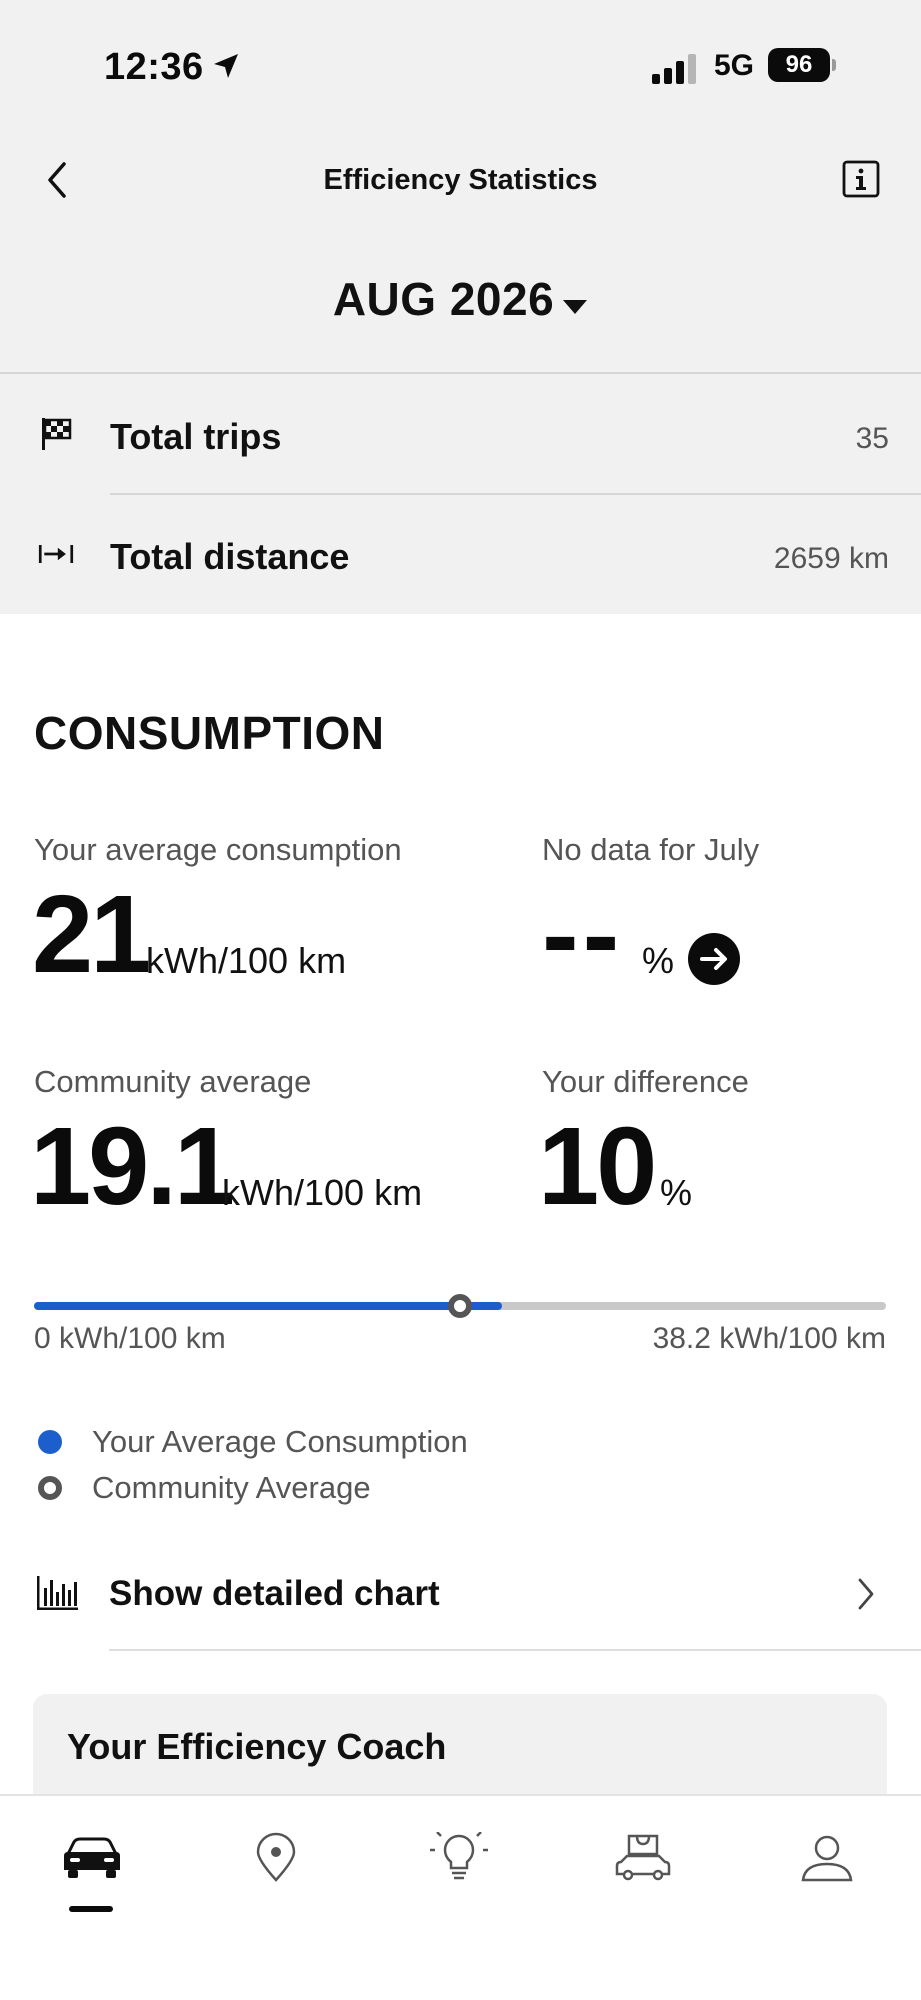  What do you see at coordinates (651, 849) in the screenshot?
I see `previous-month-label: No data for July` at bounding box center [651, 849].